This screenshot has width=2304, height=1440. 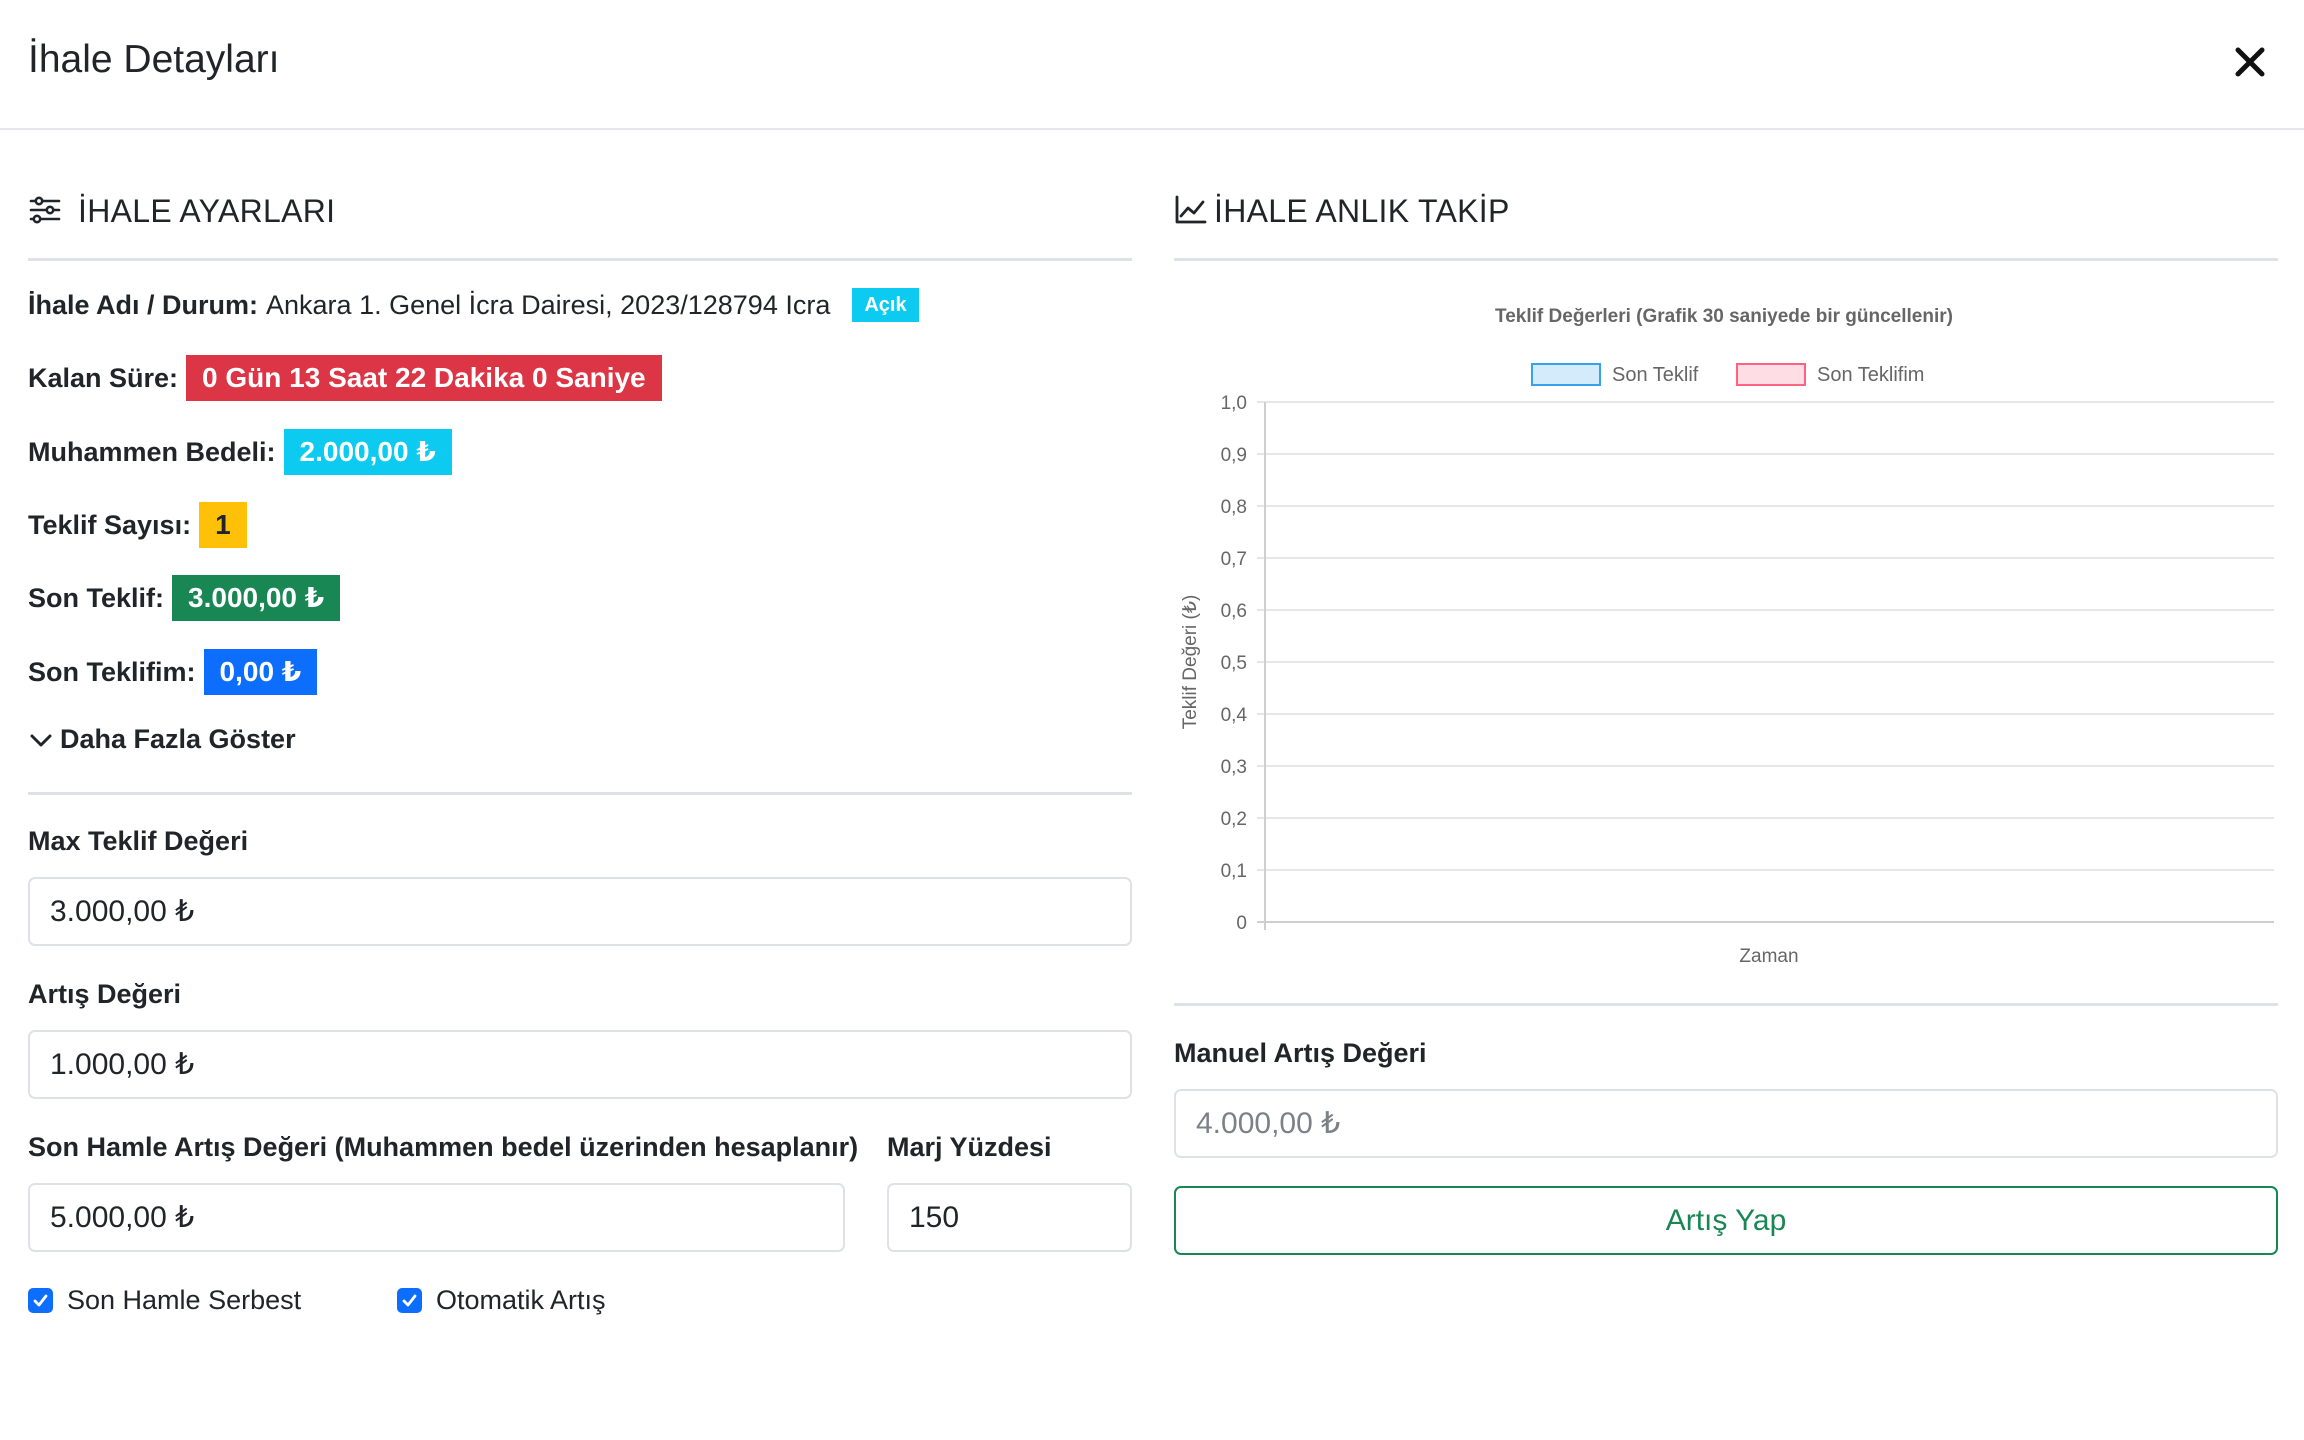 I want to click on close-icon, so click(x=2250, y=62).